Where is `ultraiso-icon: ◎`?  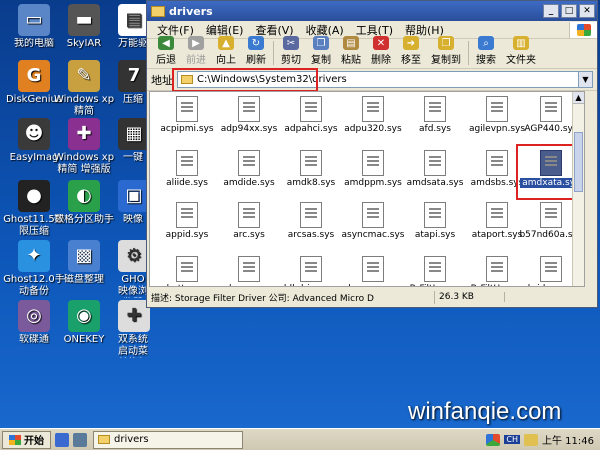
ultraiso-icon: ◎ is located at coordinates (34, 316).